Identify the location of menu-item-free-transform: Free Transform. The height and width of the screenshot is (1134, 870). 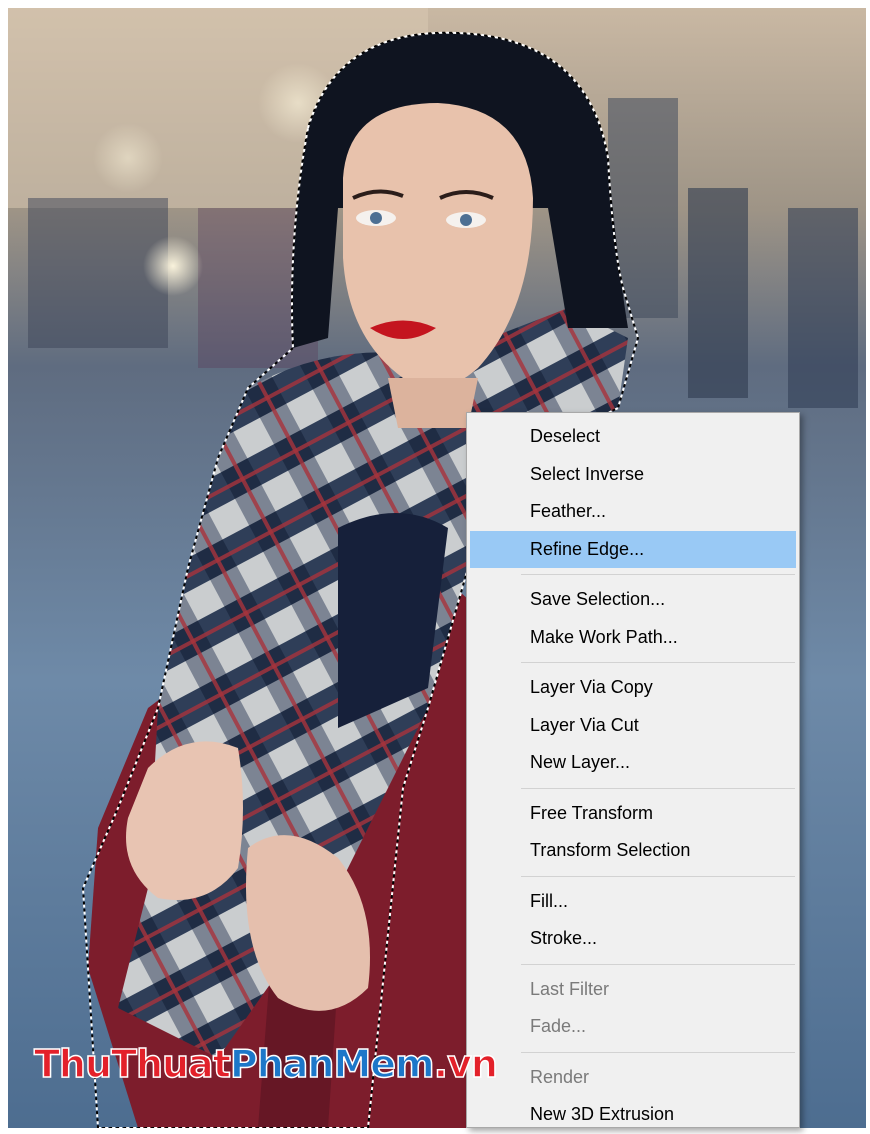
(633, 814).